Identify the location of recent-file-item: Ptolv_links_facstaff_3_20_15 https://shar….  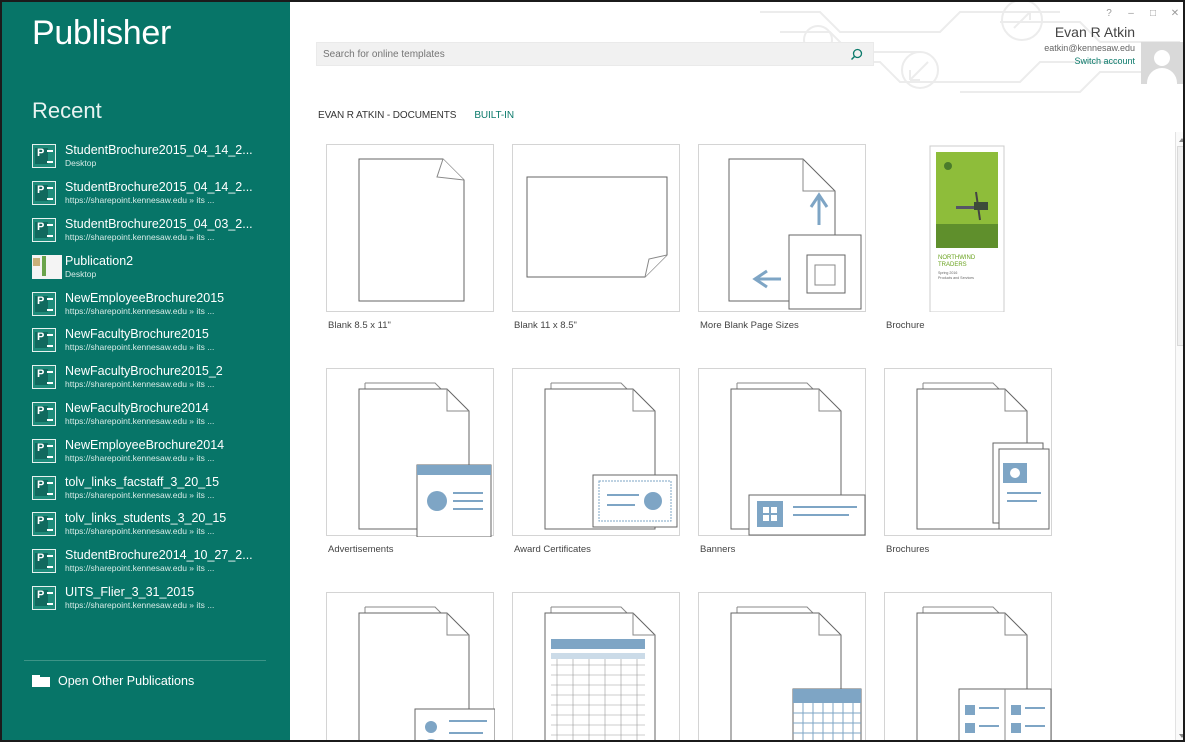
(152, 487).